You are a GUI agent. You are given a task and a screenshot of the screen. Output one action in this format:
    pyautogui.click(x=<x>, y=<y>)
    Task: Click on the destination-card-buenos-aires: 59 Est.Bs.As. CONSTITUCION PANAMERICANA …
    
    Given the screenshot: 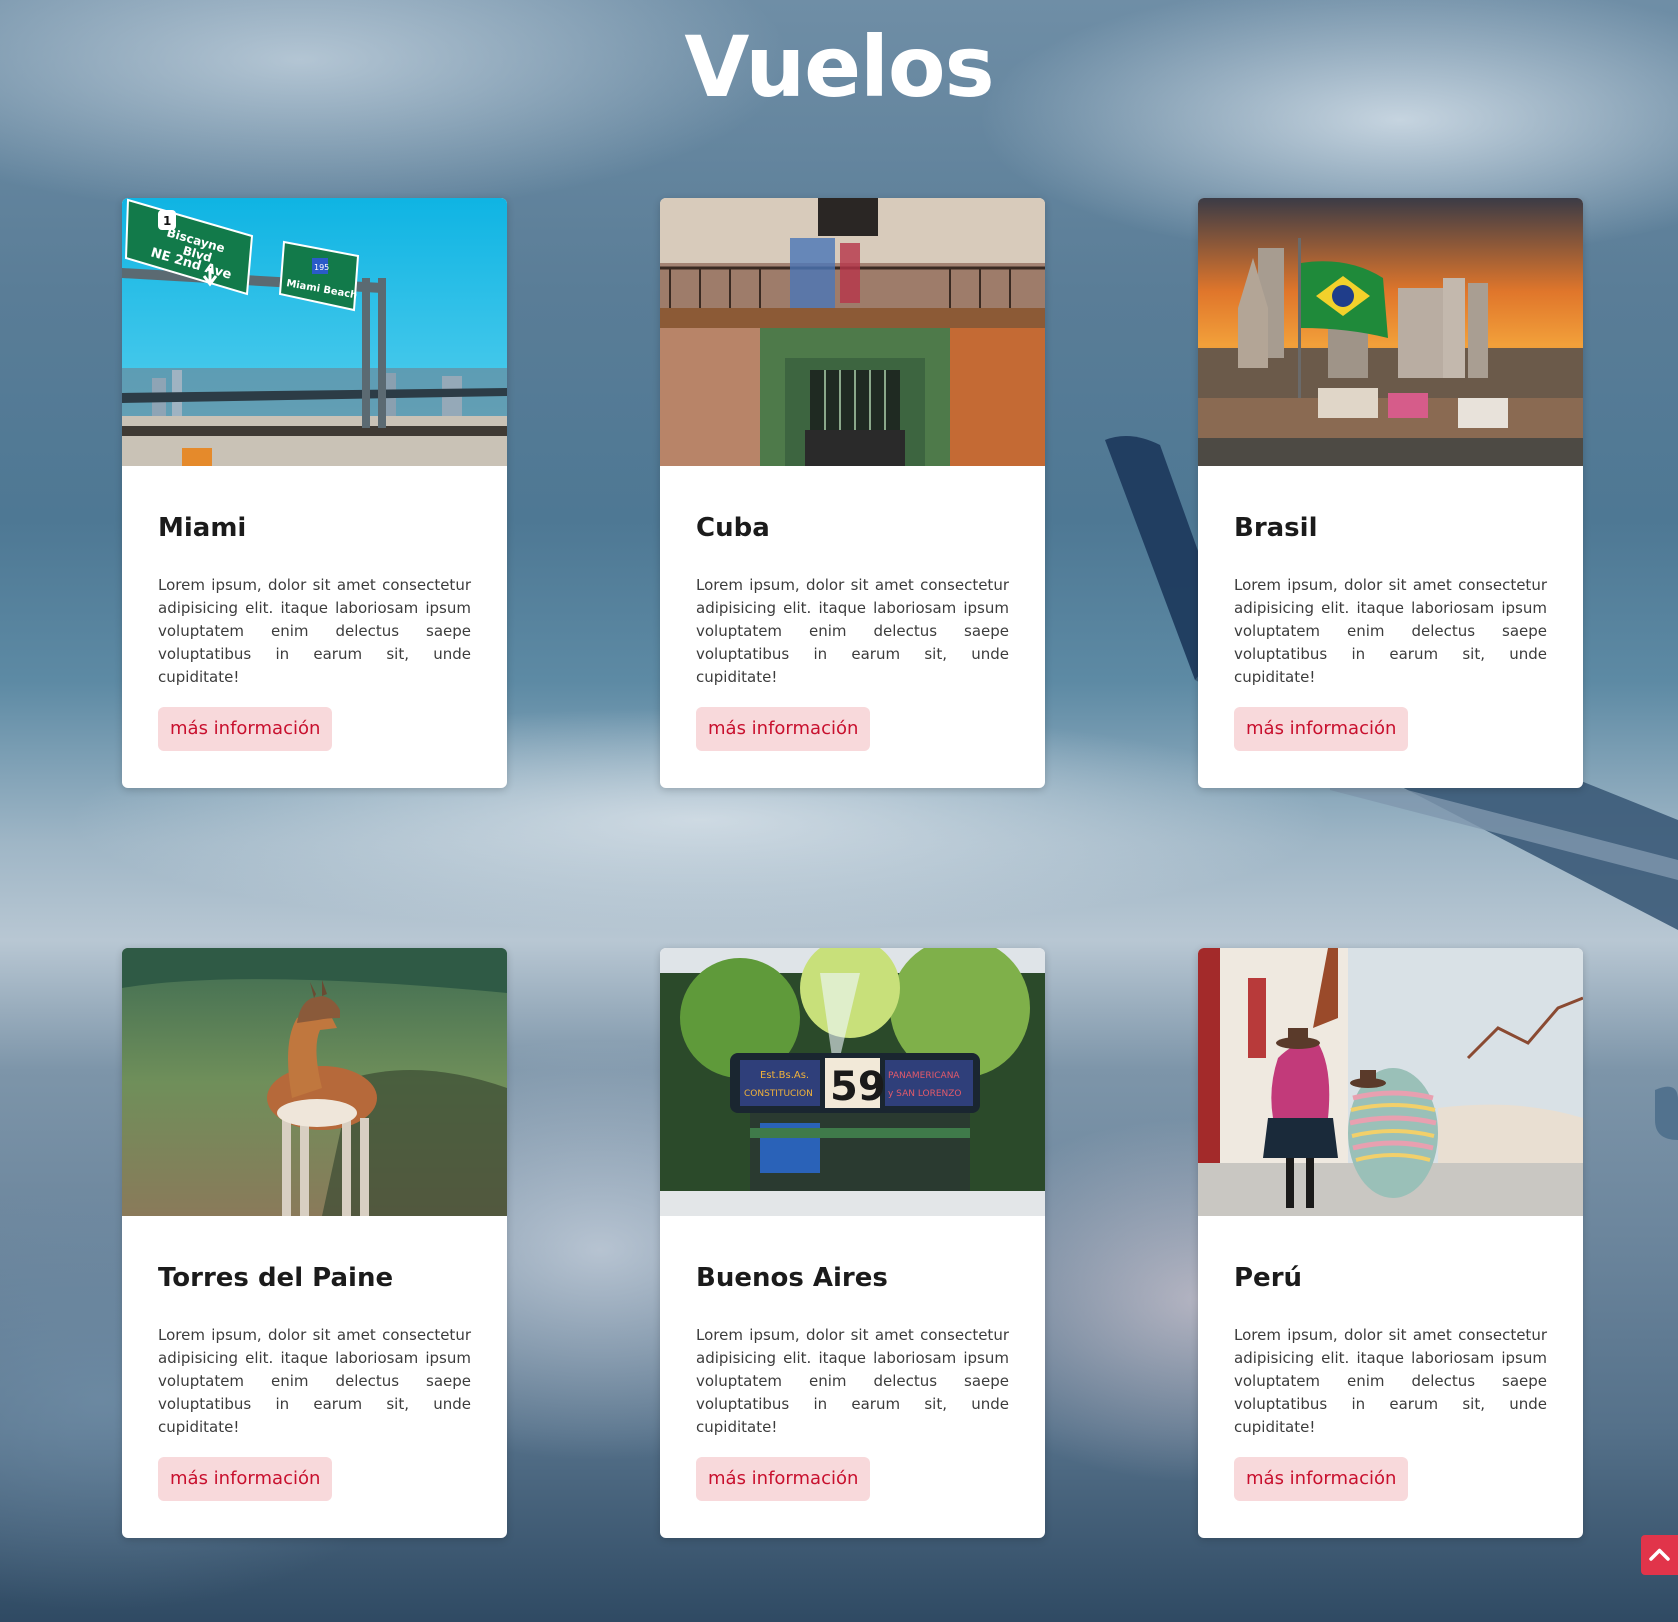 What is the action you would take?
    pyautogui.click(x=852, y=1243)
    